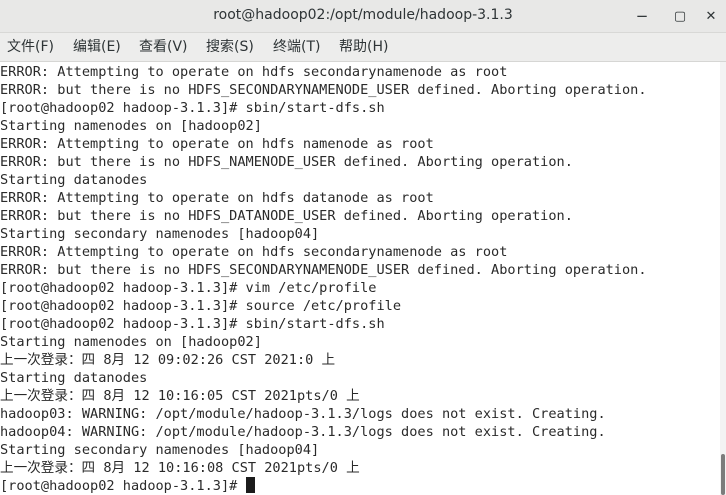 This screenshot has height=495, width=726. What do you see at coordinates (168, 360) in the screenshot?
I see `terminal-line: 上一次登录：四 8月 12 09:02:26 CST 2021:0 上` at bounding box center [168, 360].